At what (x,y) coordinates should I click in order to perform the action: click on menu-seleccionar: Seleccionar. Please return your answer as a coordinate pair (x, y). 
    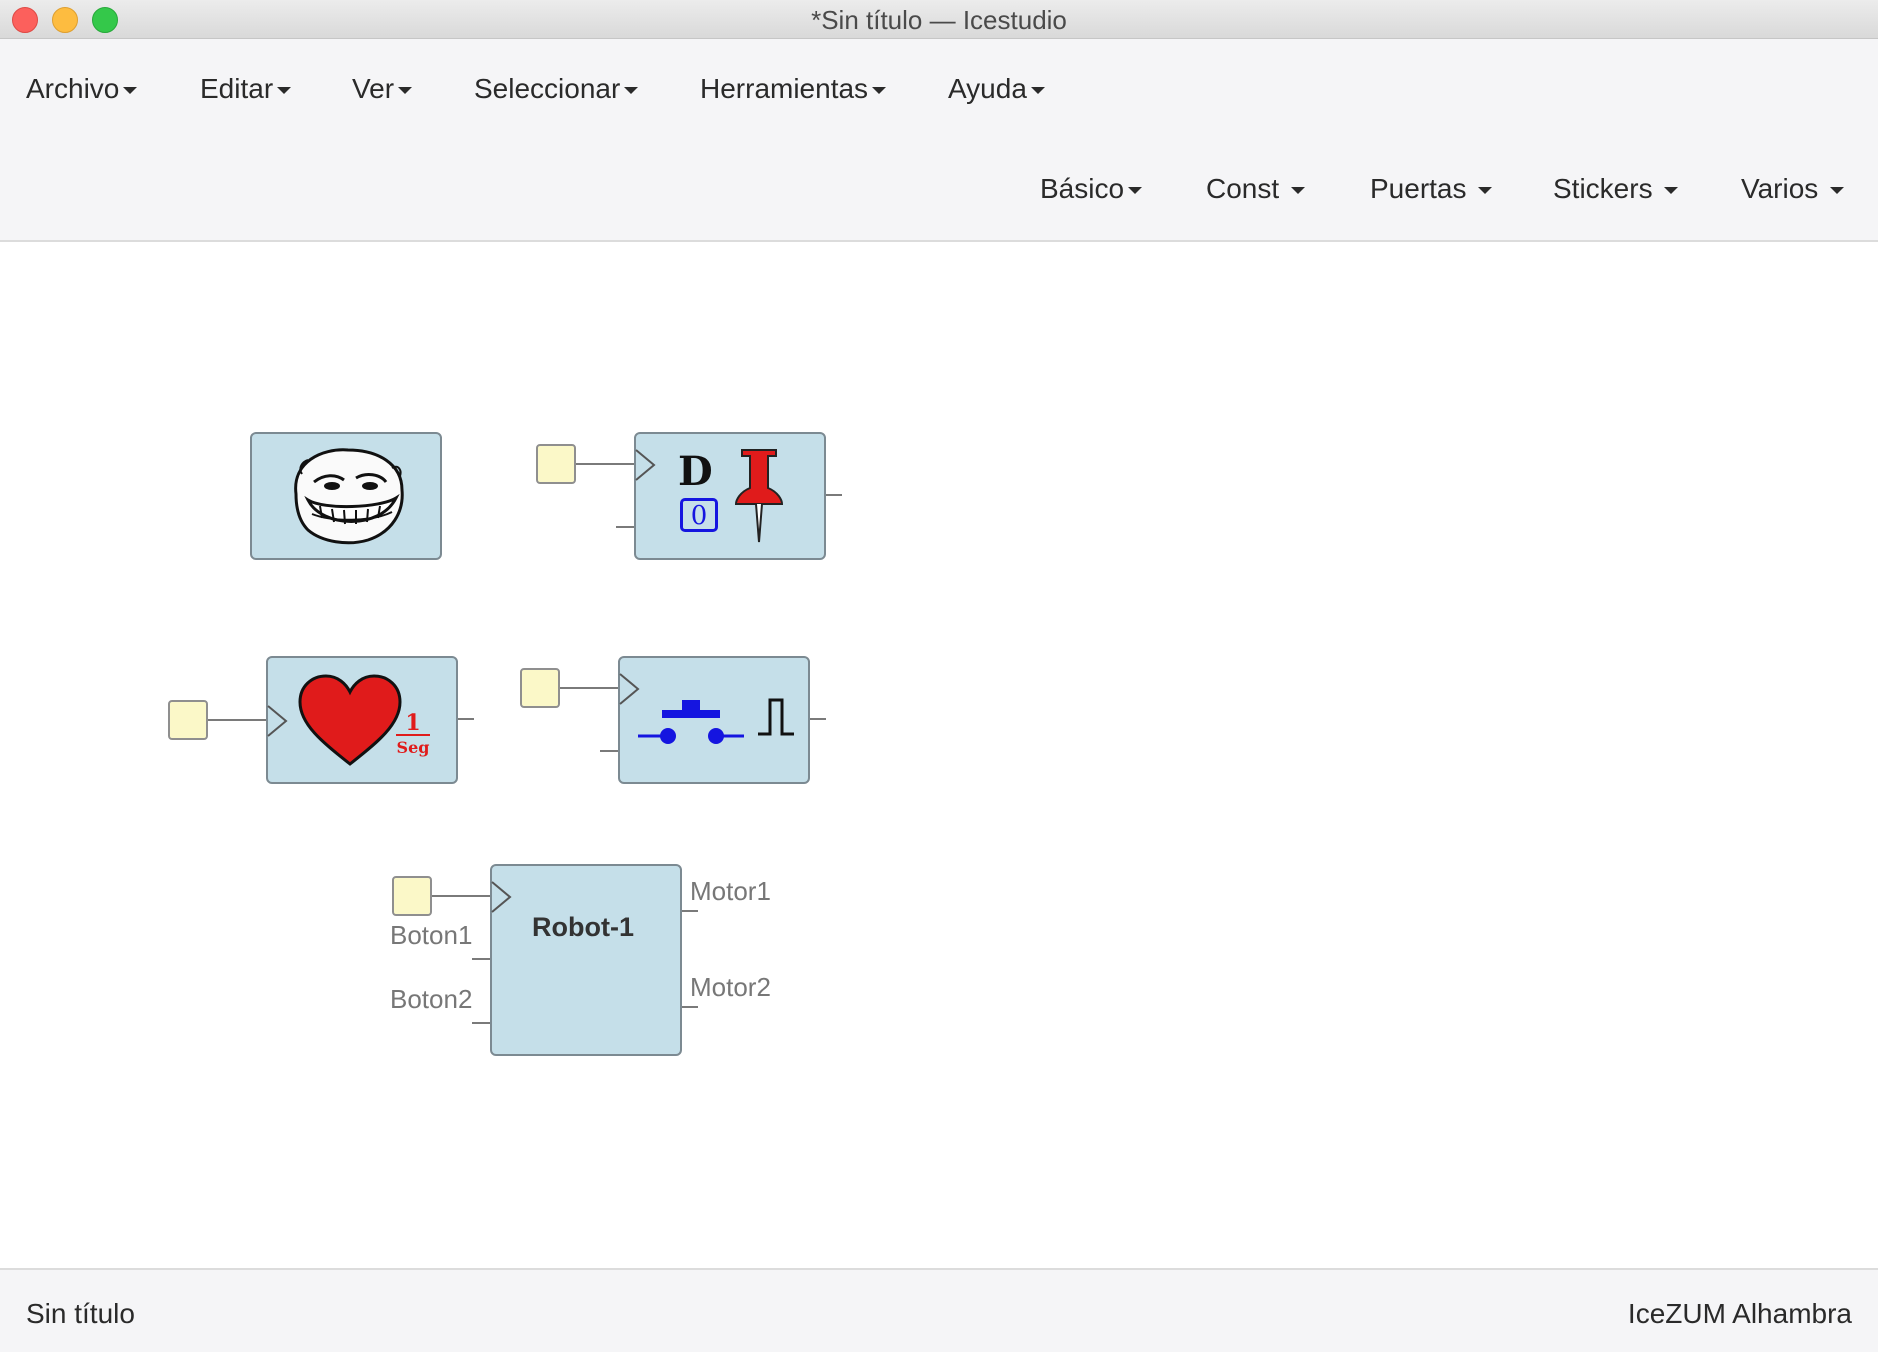
    Looking at the image, I should click on (556, 89).